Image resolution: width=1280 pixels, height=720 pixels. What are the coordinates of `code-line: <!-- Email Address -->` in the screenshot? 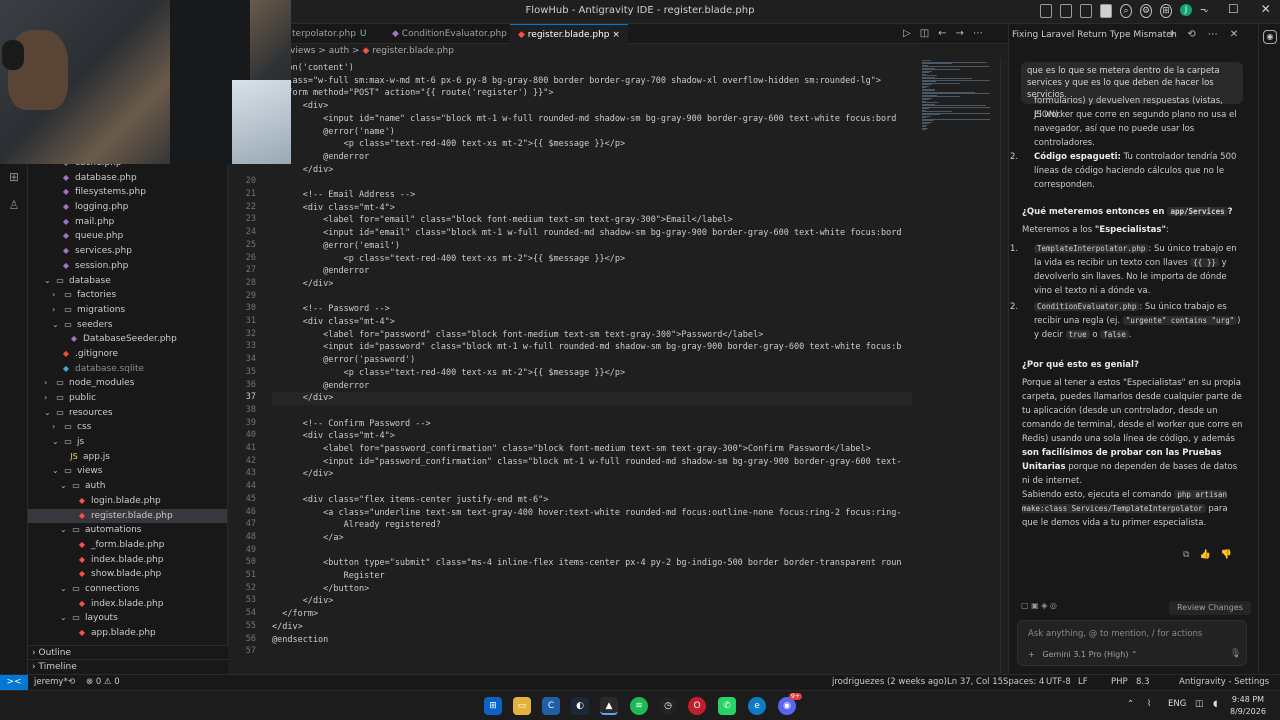 It's located at (344, 195).